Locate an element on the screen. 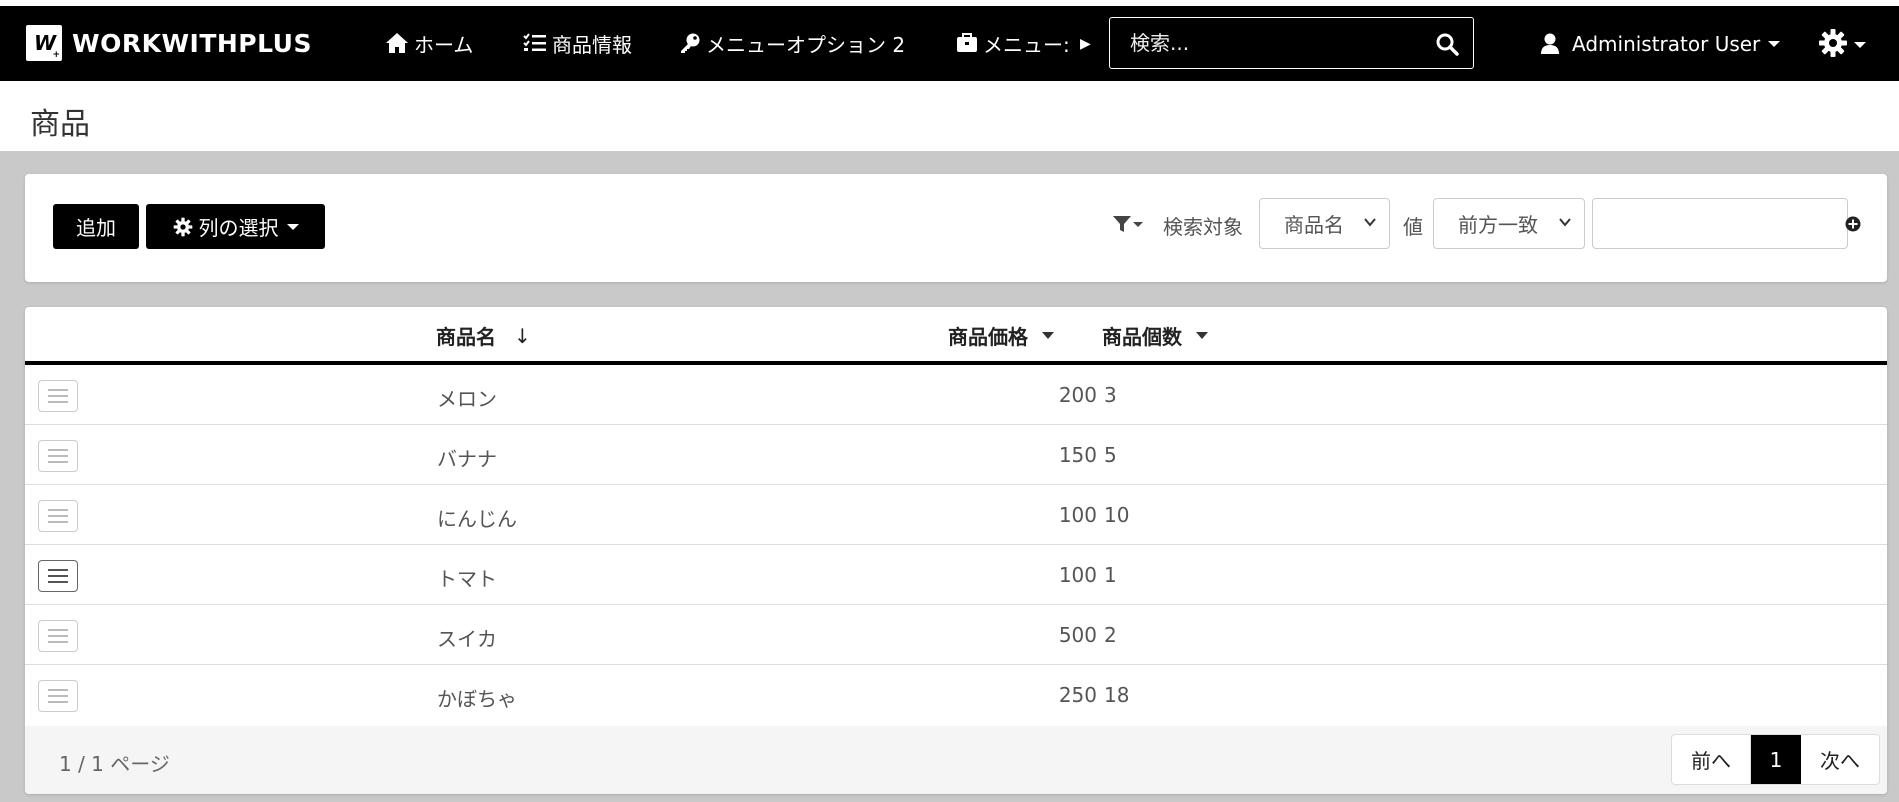 The width and height of the screenshot is (1899, 802). table-row: かぼちゃ 250 18 is located at coordinates (956, 695).